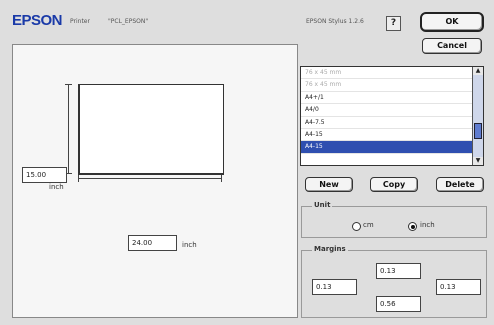 This screenshot has height=325, width=494. I want to click on paper-shape, so click(151, 129).